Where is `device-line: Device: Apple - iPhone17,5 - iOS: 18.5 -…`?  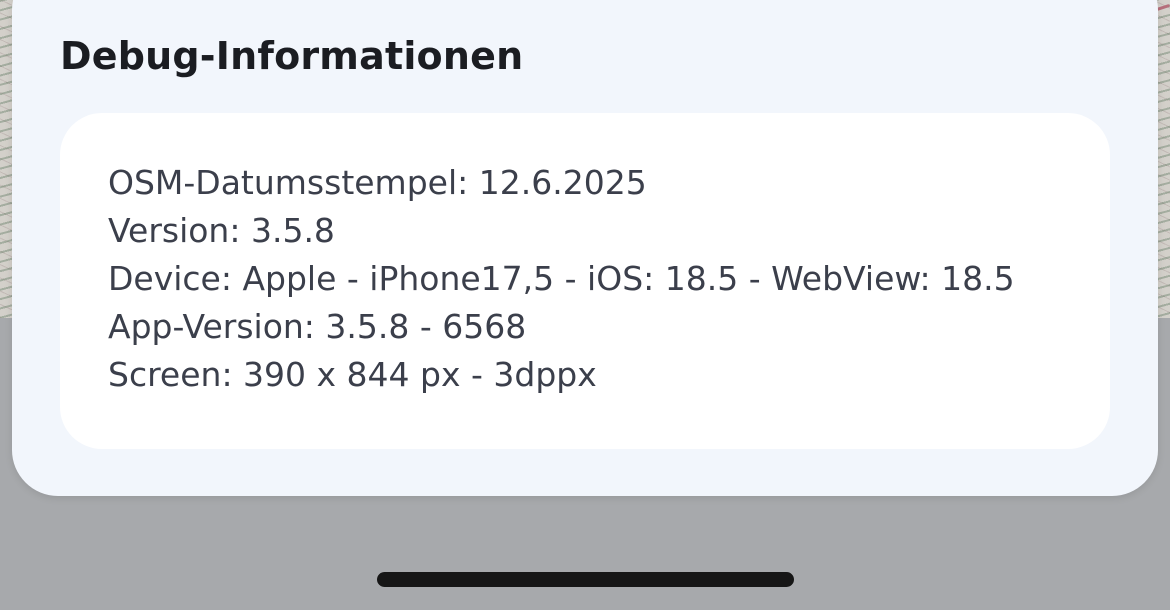
device-line: Device: Apple - iPhone17,5 - iOS: 18.5 -… is located at coordinates (561, 278).